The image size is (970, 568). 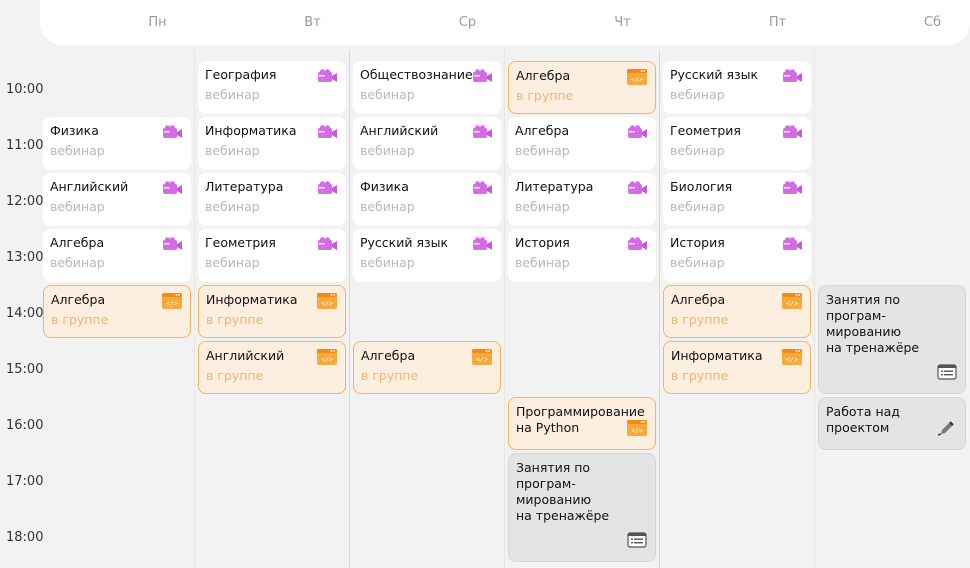 What do you see at coordinates (947, 430) in the screenshot?
I see `pencil-icon` at bounding box center [947, 430].